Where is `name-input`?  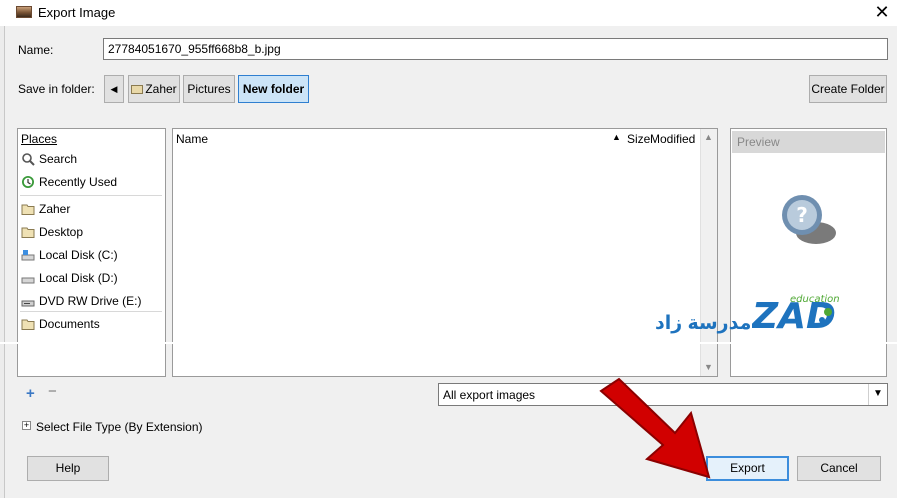
name-input is located at coordinates (495, 49).